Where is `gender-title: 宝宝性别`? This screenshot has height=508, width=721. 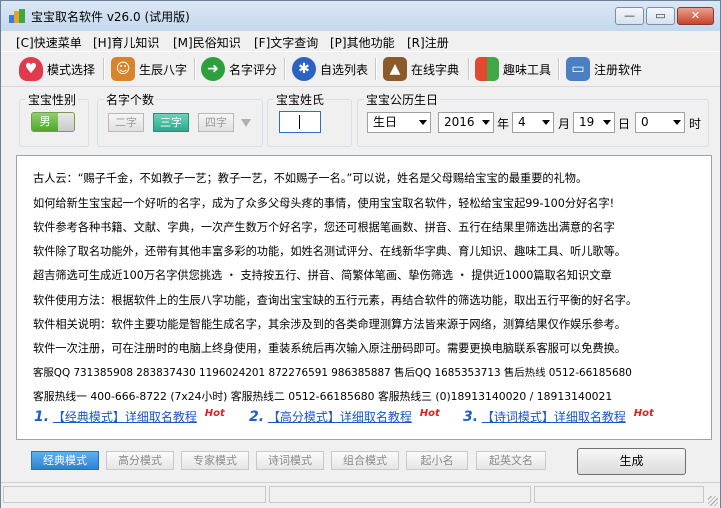
gender-title: 宝宝性别 is located at coordinates (52, 99).